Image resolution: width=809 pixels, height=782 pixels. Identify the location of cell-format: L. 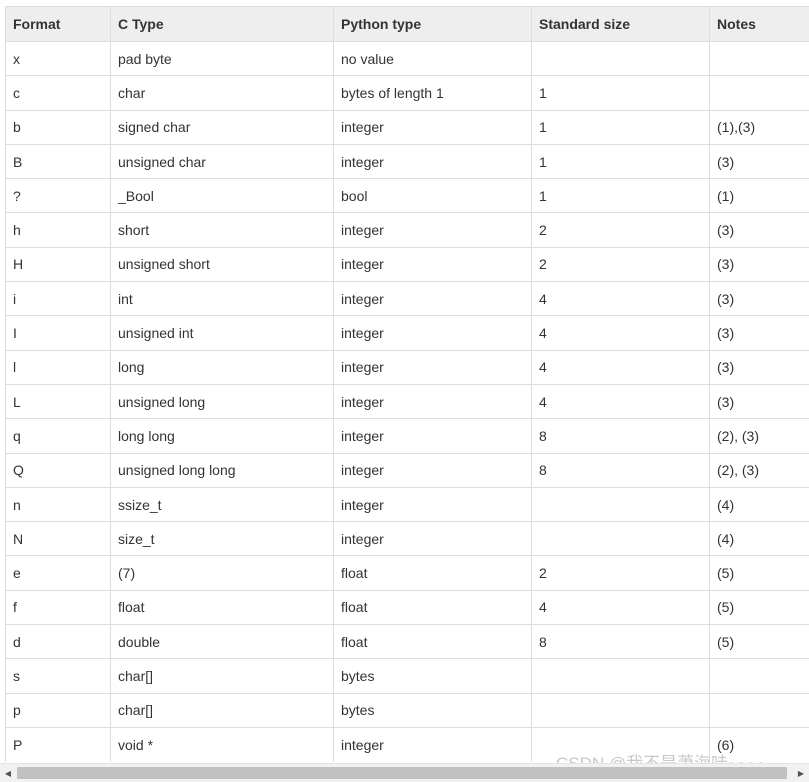
(58, 401).